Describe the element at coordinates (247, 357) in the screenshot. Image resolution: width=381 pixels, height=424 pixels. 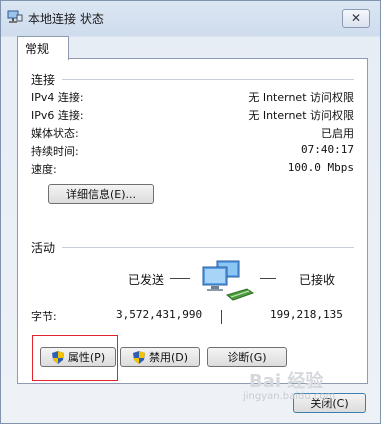
I see `diagnose-button: 诊断(G)` at that location.